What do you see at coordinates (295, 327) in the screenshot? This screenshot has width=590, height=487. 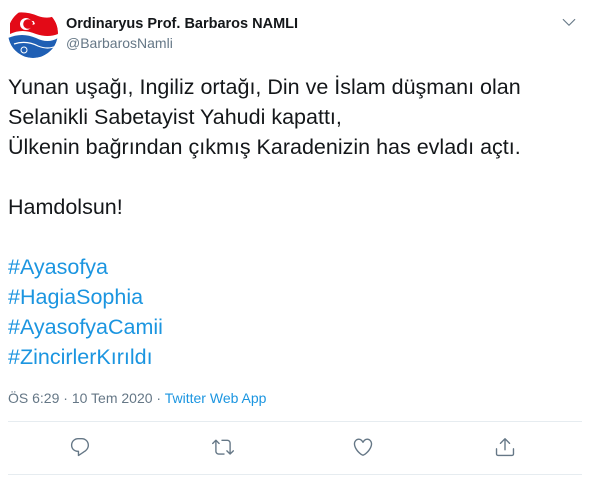 I see `hashtag-link: #AyasofyaCamii` at bounding box center [295, 327].